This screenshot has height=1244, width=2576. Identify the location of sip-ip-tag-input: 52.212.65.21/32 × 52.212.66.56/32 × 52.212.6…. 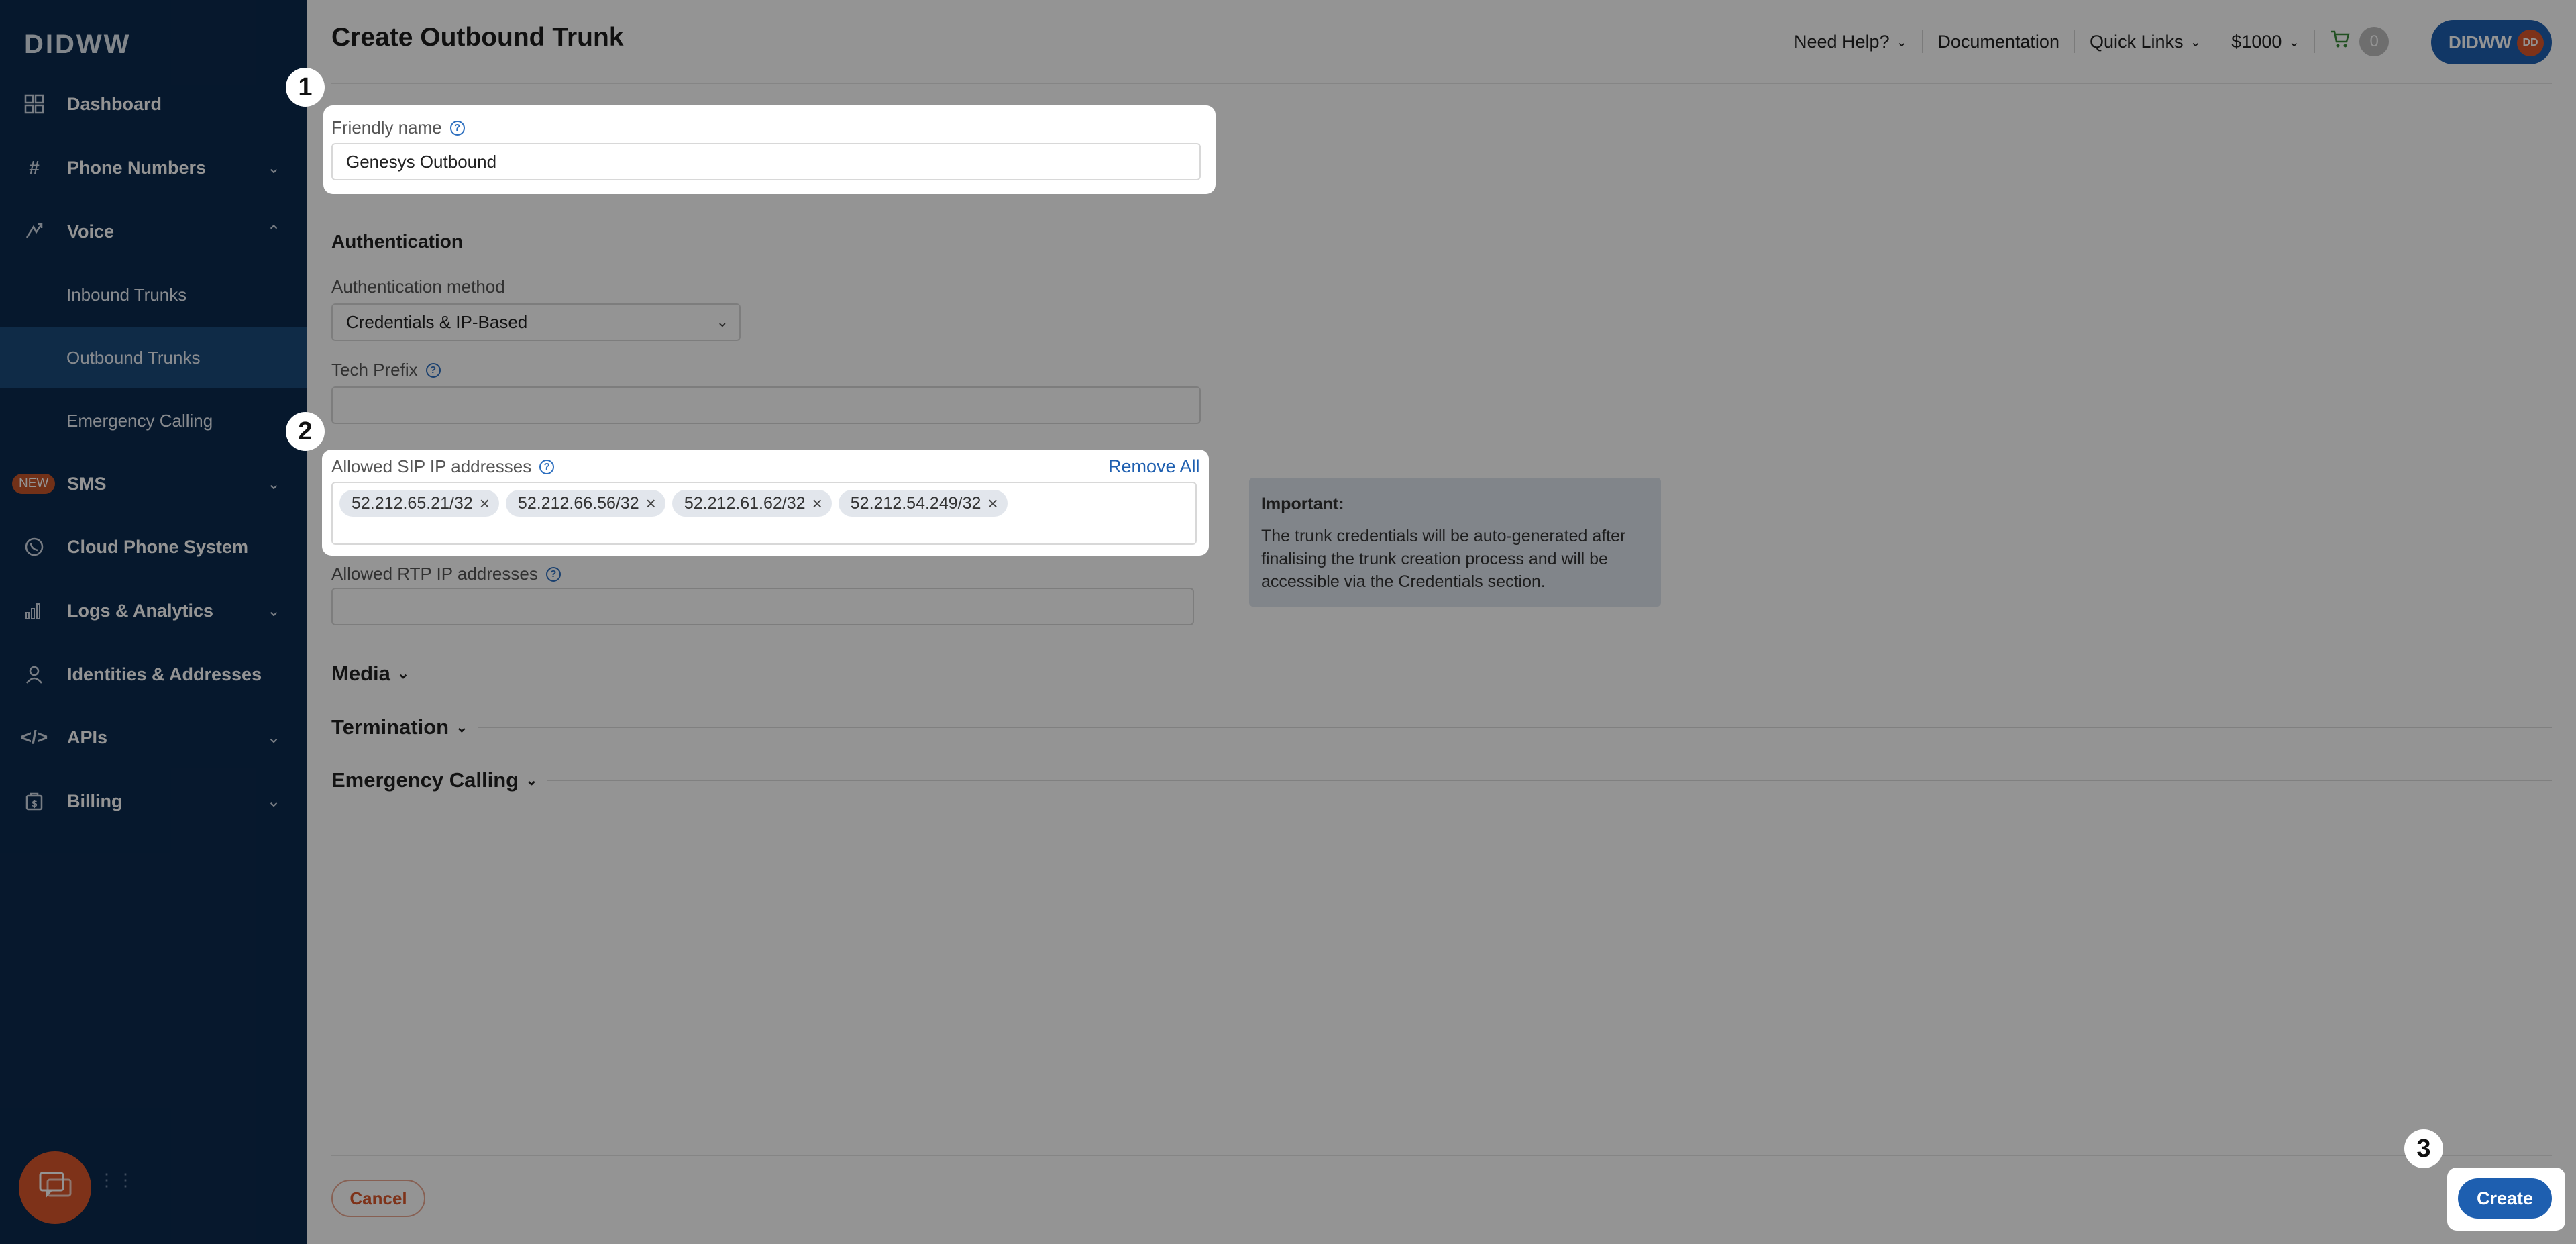
(764, 513).